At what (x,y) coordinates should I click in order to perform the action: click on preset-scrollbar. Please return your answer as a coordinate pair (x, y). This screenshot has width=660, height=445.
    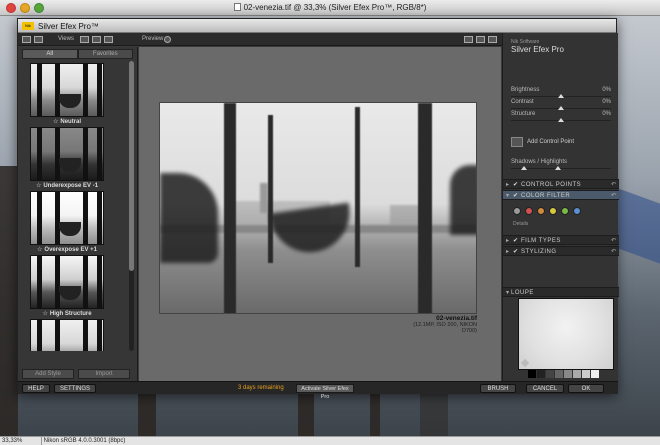
    Looking at the image, I should click on (131, 206).